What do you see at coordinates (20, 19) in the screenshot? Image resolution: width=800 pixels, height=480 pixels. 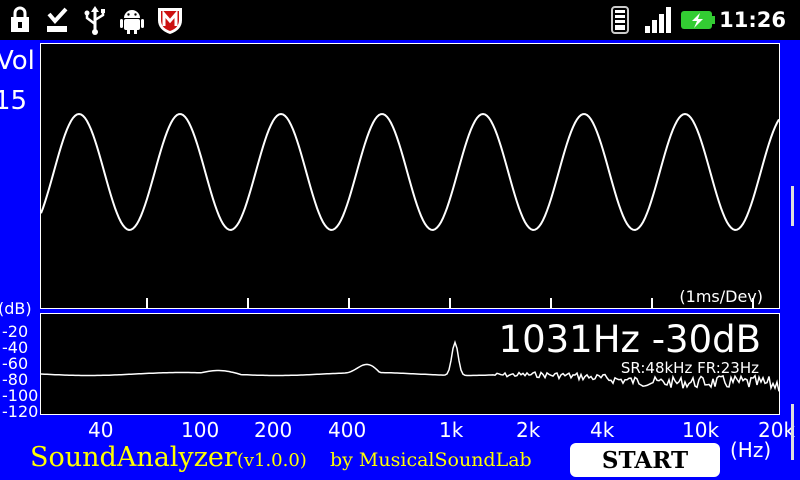 I see `lock-icon` at bounding box center [20, 19].